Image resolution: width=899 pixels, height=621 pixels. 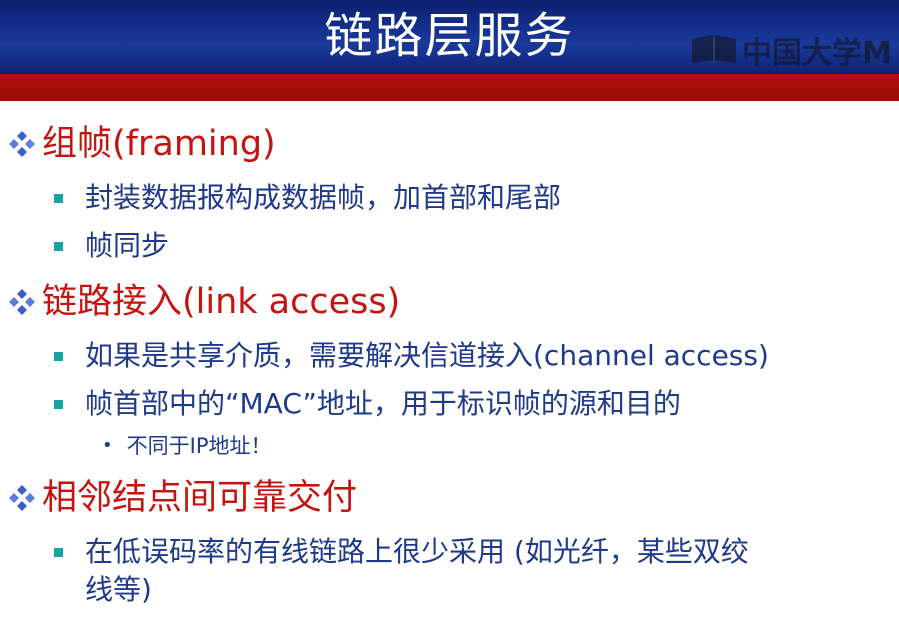 What do you see at coordinates (199, 446) in the screenshot?
I see `sub-list-item-text: 不同于IP地址！` at bounding box center [199, 446].